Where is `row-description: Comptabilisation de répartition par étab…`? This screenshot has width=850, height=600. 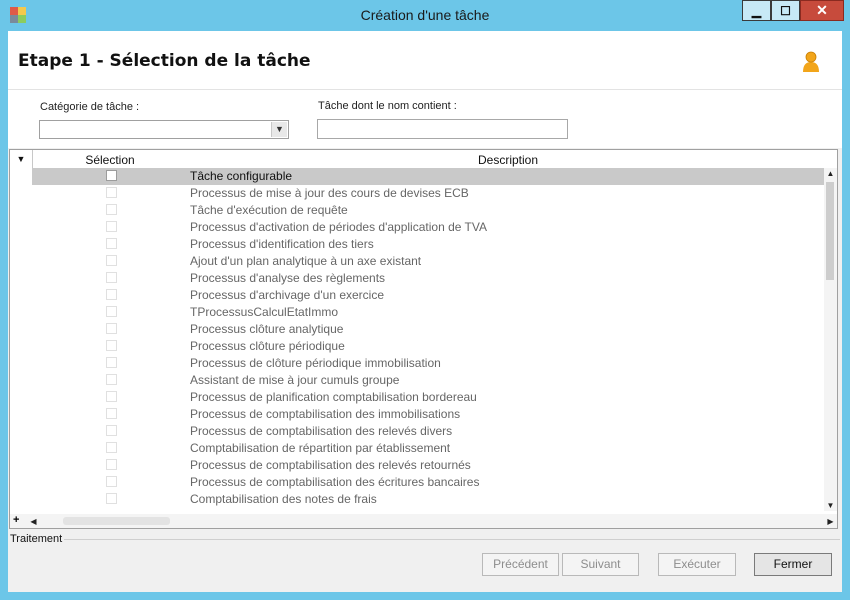 row-description: Comptabilisation de répartition par étab… is located at coordinates (320, 448).